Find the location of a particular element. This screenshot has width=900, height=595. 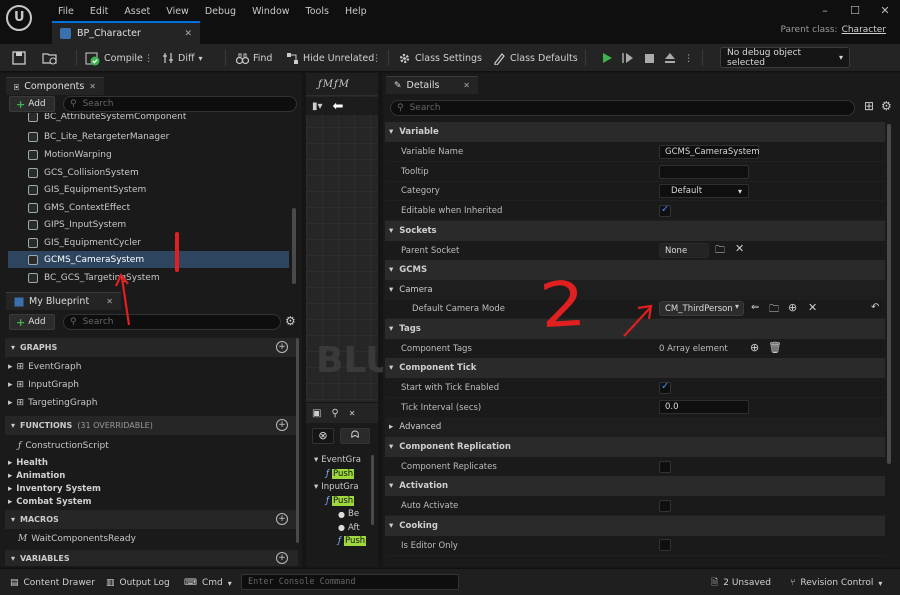

tab-my-blueprint: My Blueprint ✕ is located at coordinates (63, 301).